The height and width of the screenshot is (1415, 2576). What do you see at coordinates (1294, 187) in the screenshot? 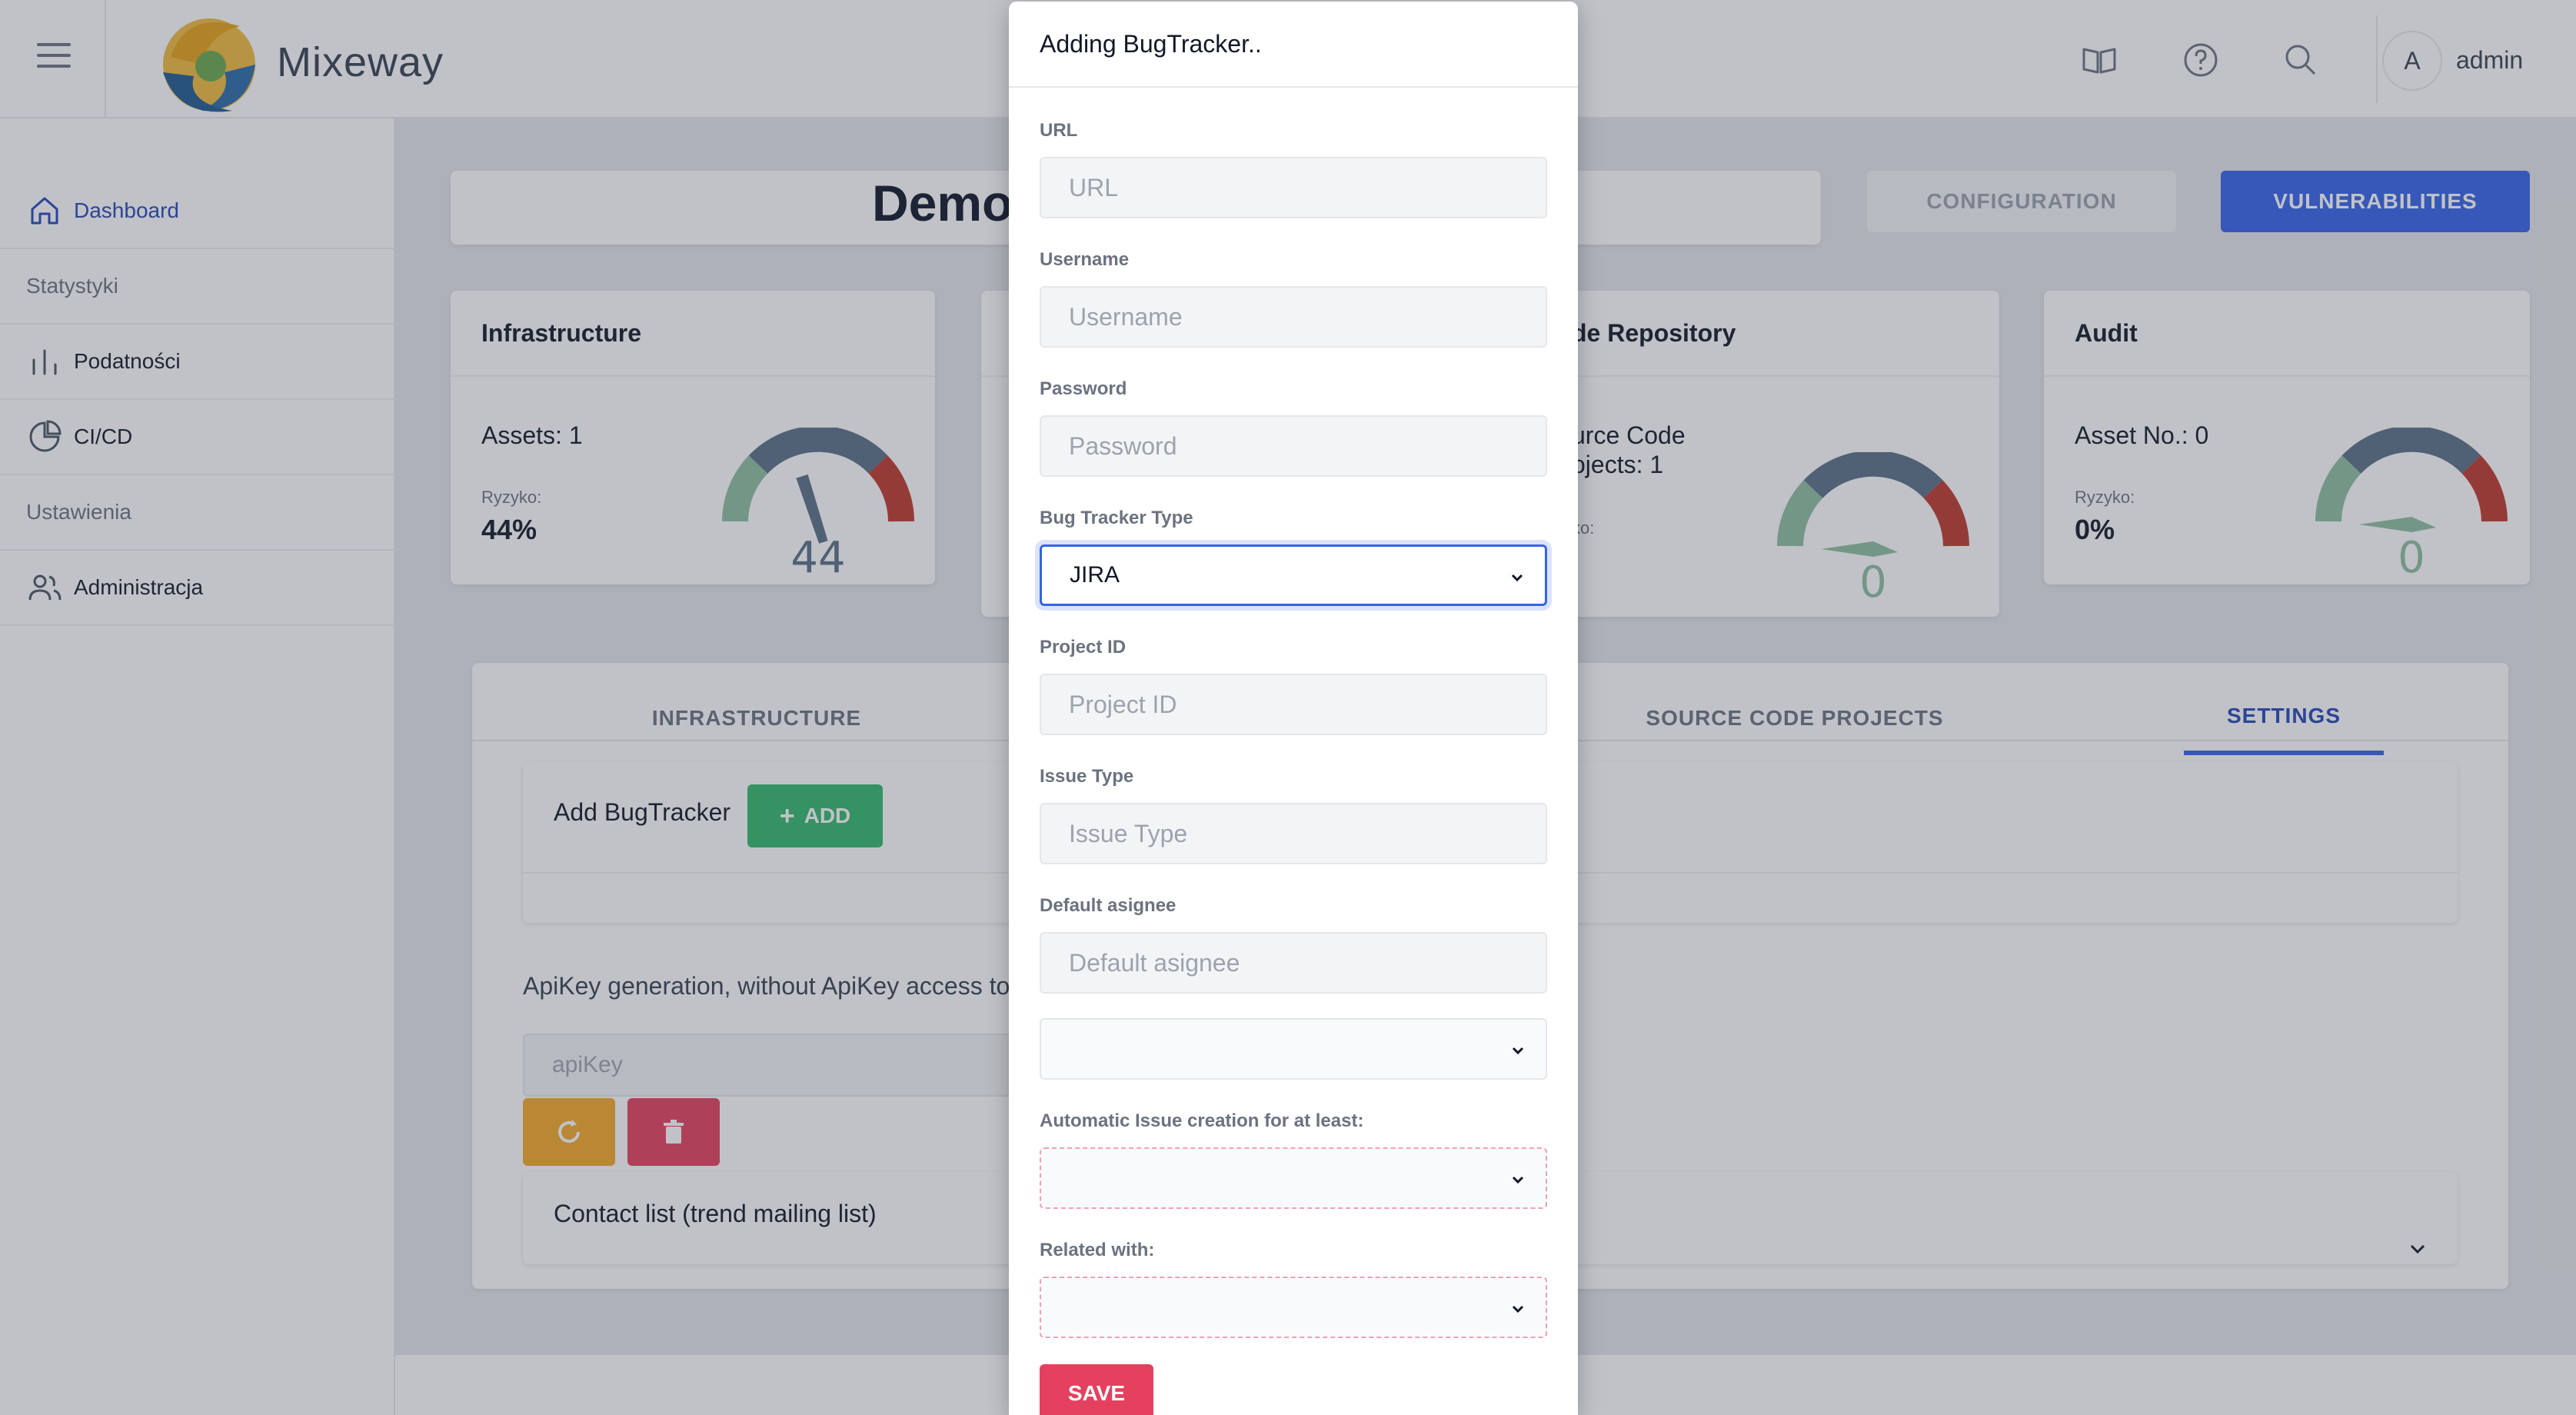
I see `url-input: URL` at bounding box center [1294, 187].